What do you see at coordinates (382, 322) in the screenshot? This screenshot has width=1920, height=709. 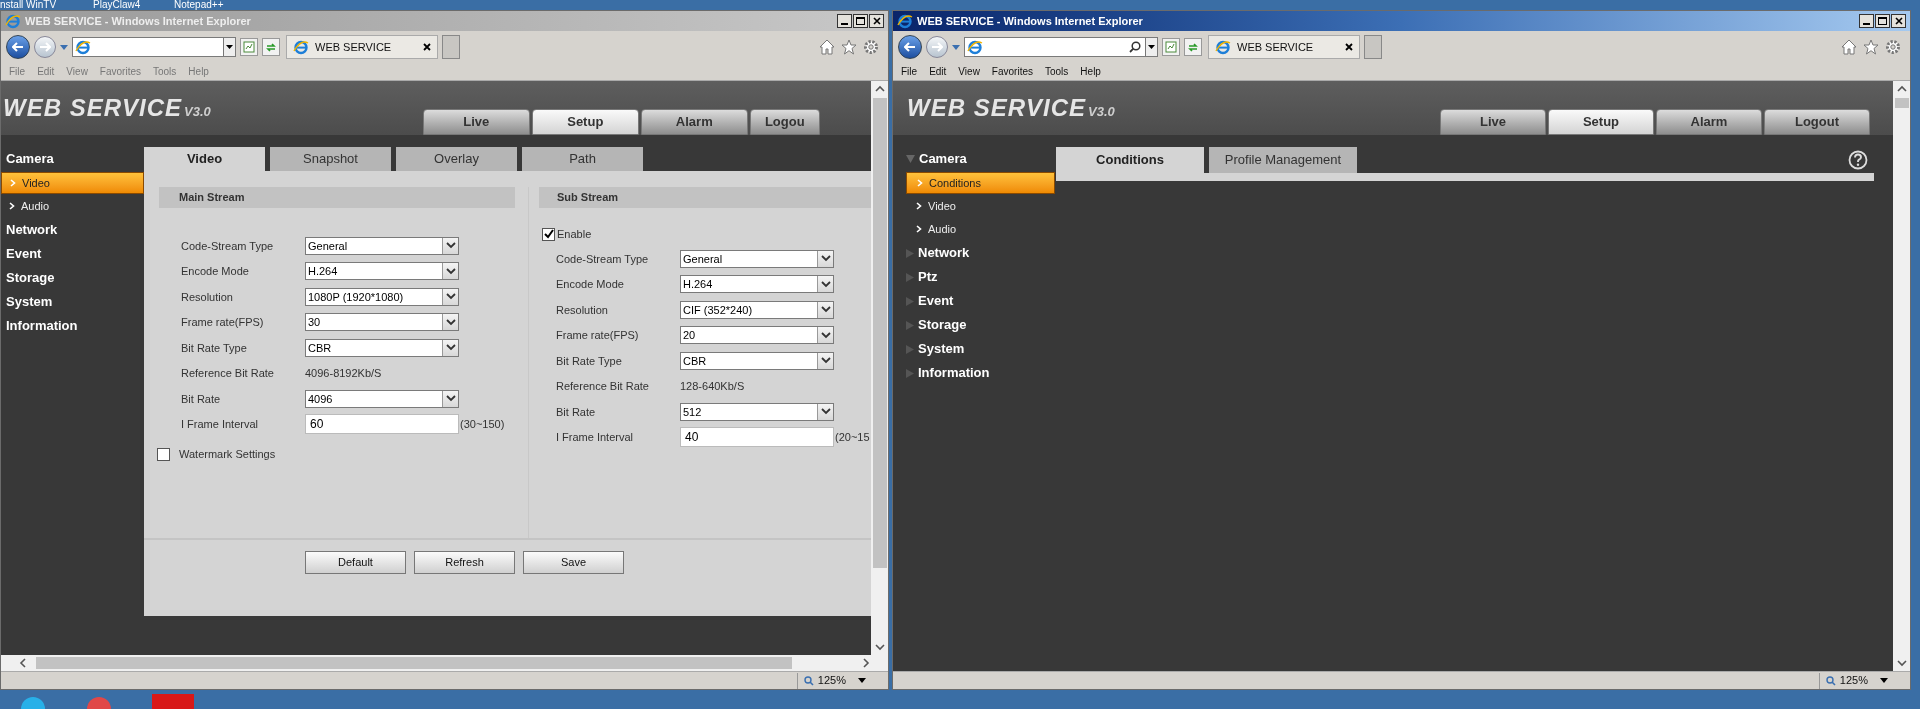 I see `dropdown: 30` at bounding box center [382, 322].